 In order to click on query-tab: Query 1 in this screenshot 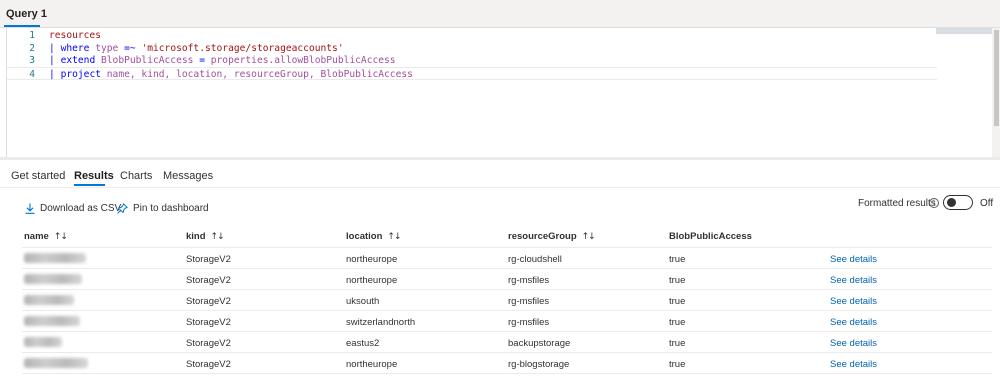, I will do `click(26, 14)`.